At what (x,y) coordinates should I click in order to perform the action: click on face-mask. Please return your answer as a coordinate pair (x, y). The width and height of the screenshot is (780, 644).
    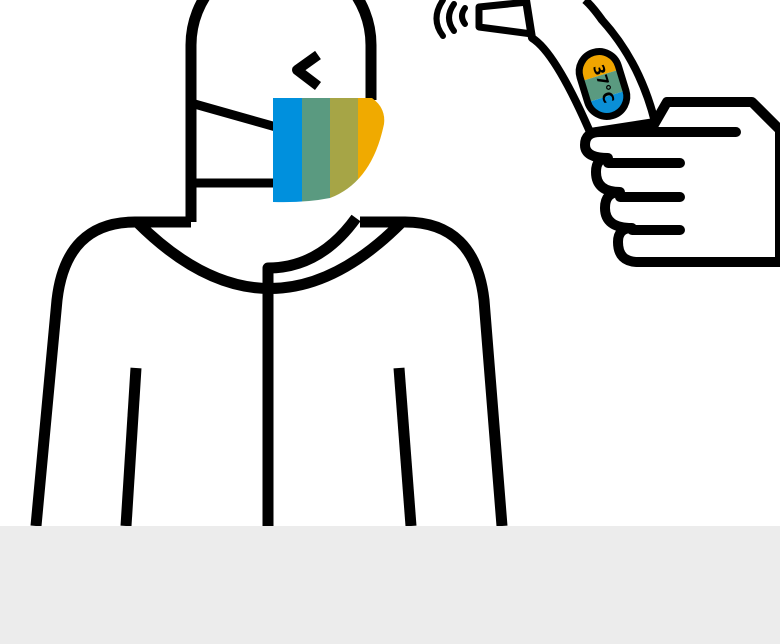
    Looking at the image, I should click on (329, 150).